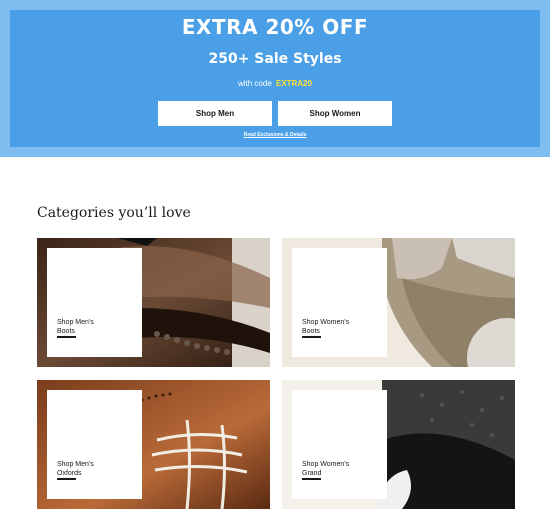 The image size is (550, 509). I want to click on tile-card: Shop Men's Boots, so click(94, 302).